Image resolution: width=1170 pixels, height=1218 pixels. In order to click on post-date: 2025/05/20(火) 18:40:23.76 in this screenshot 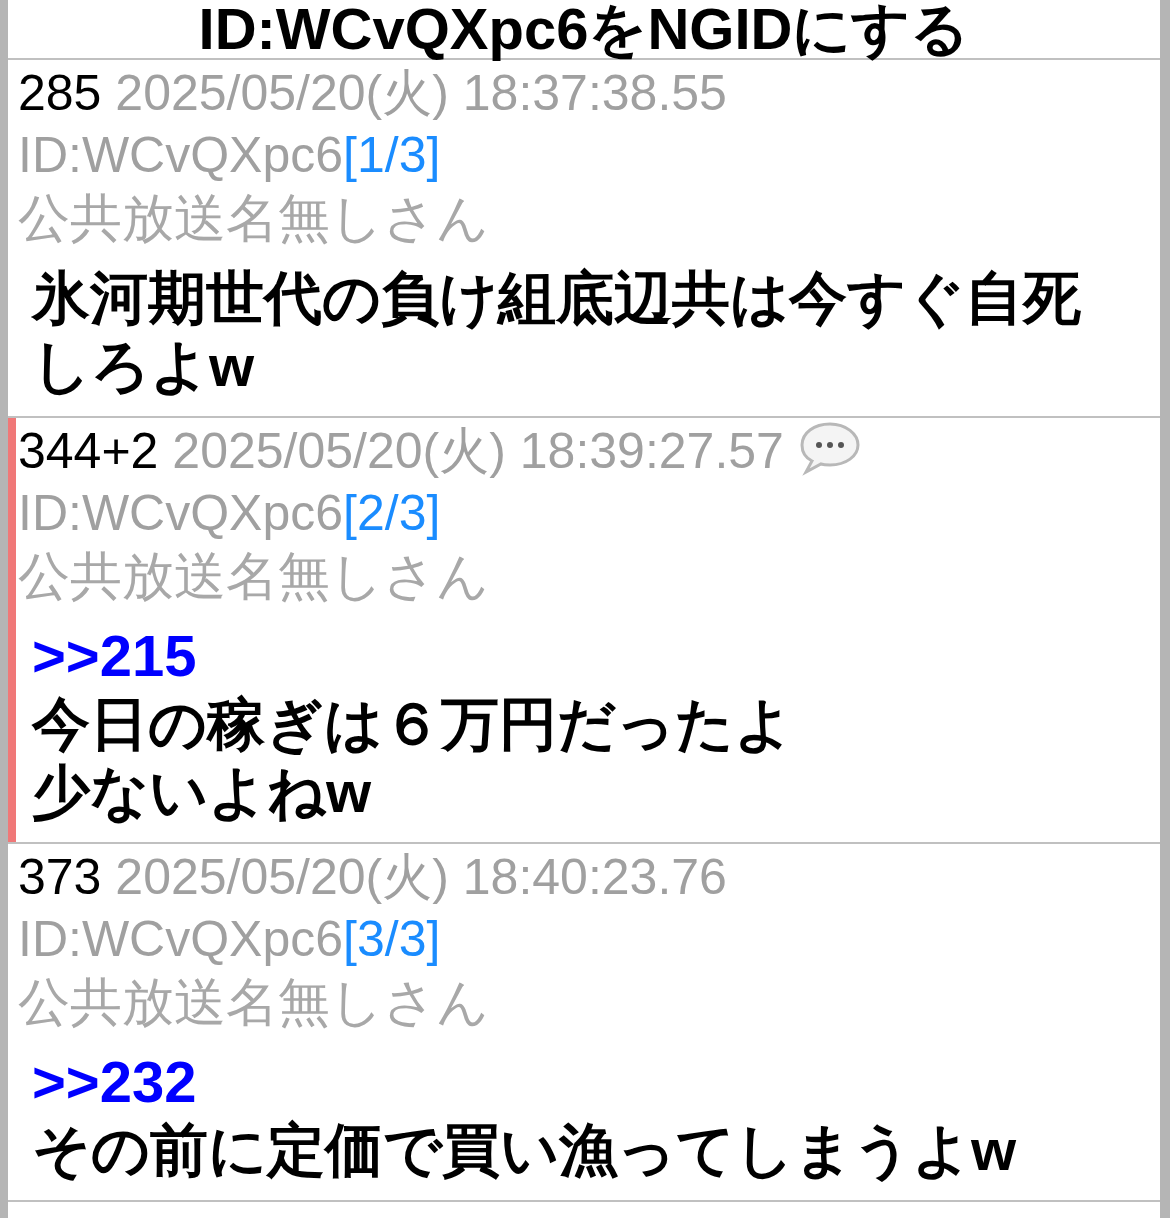, I will do `click(421, 877)`.